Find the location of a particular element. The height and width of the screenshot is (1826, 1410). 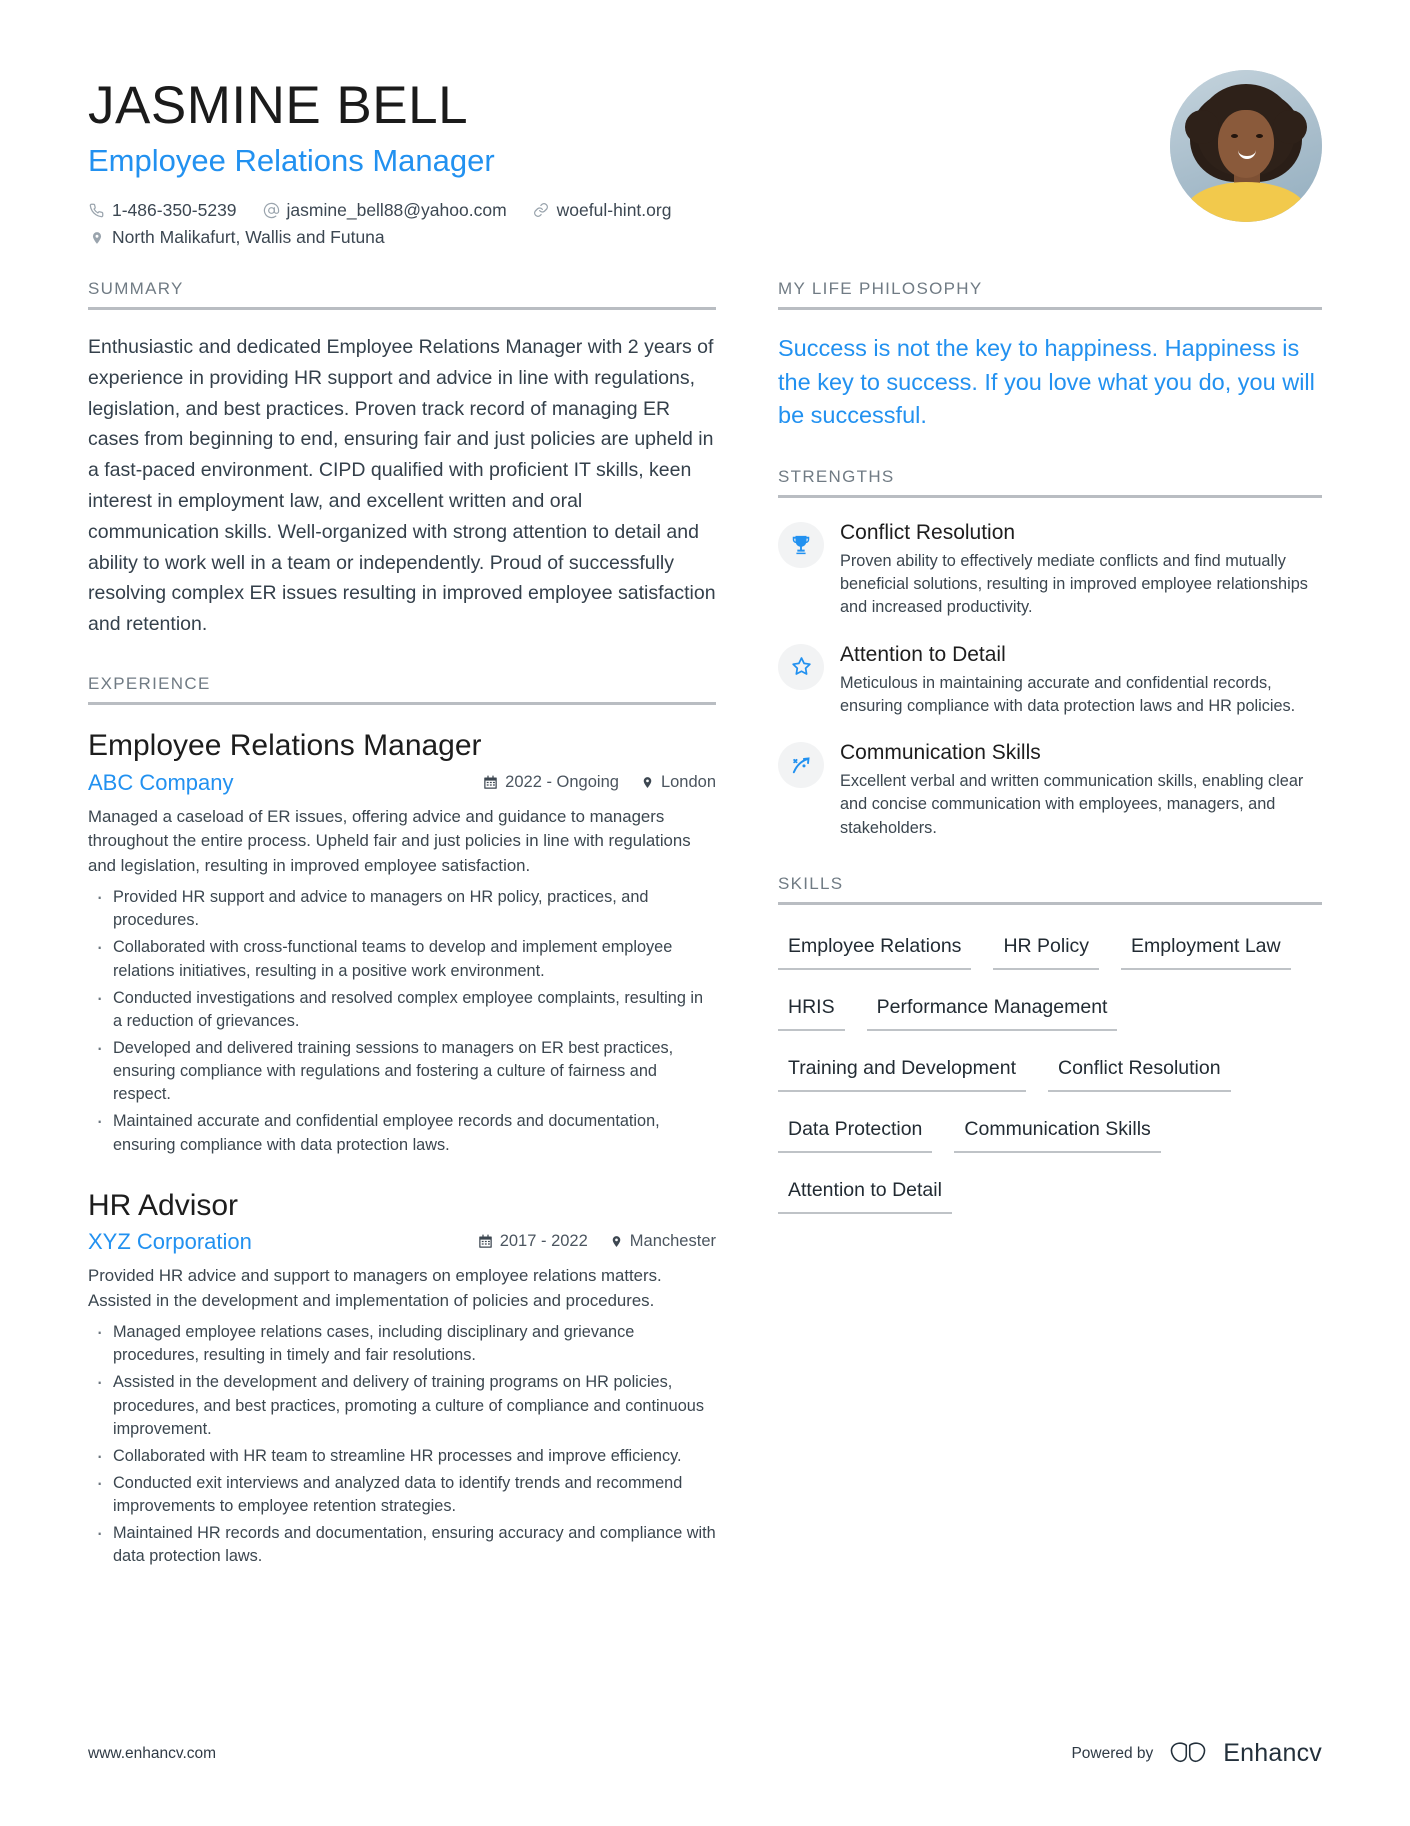

job-meta-row: ABC Company 2022 - Ongoing London is located at coordinates (402, 783).